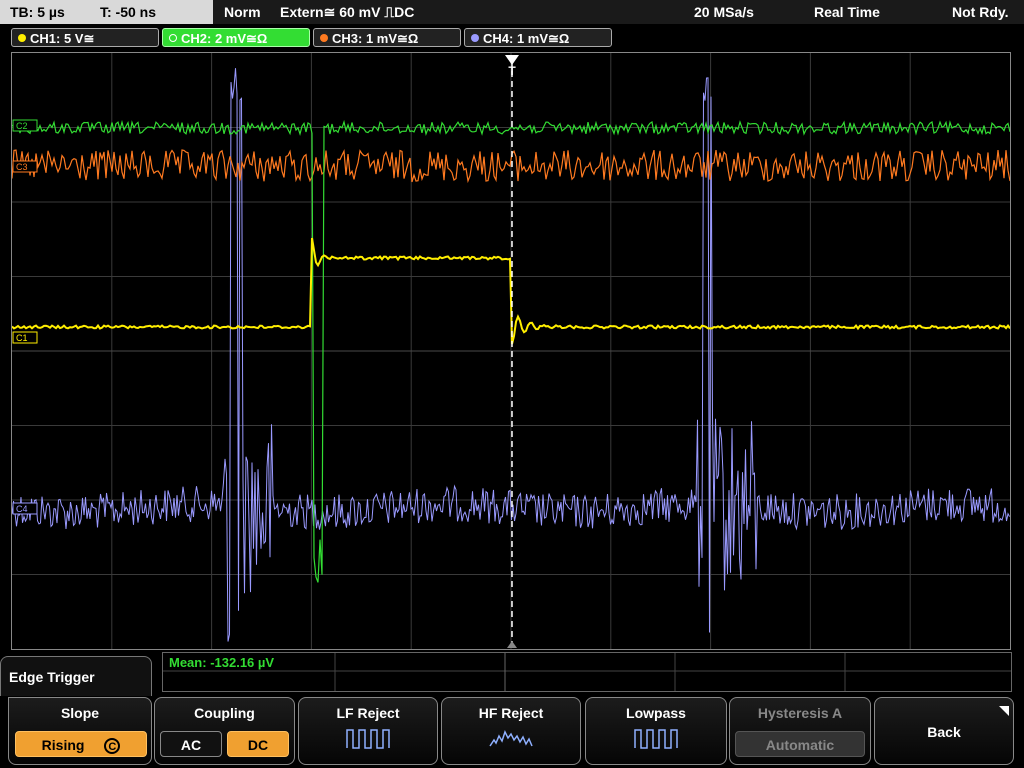  Describe the element at coordinates (242, 662) in the screenshot. I see `mean-value: -132.16 µV` at that location.